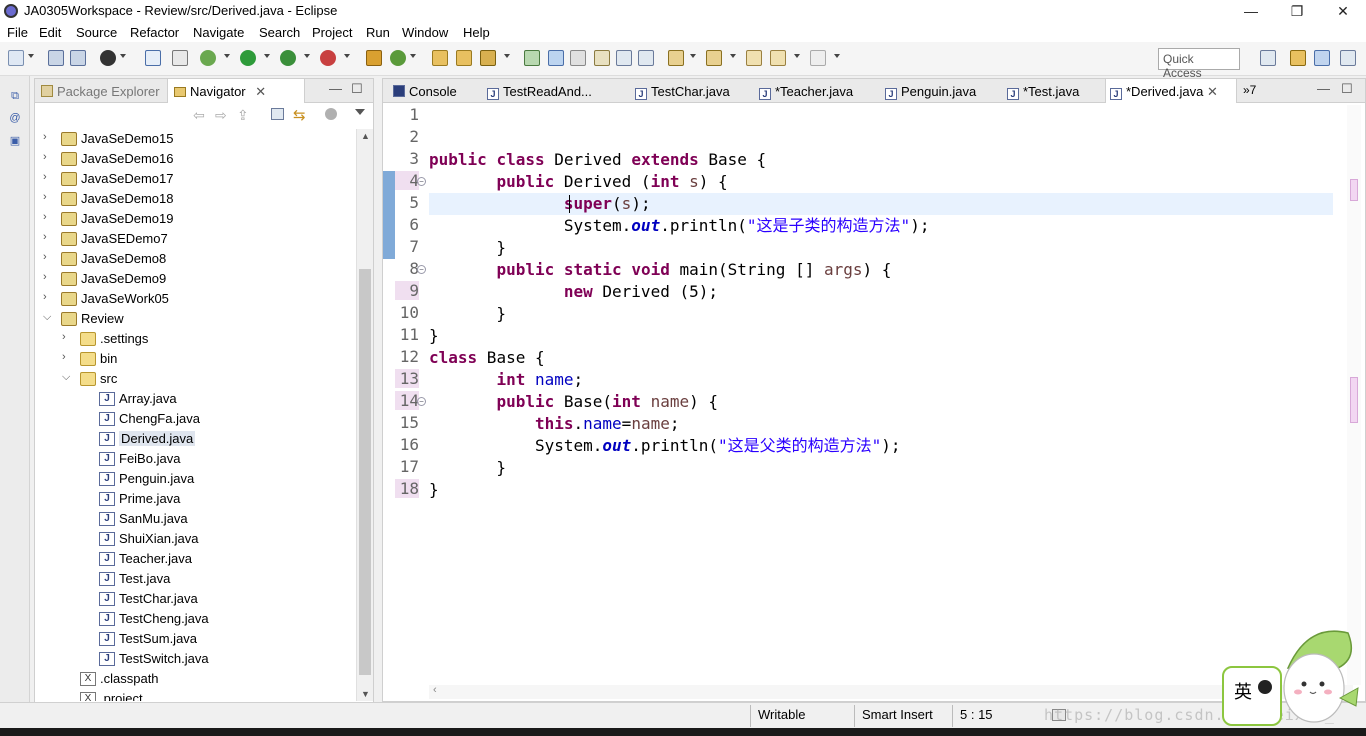 The width and height of the screenshot is (1366, 736). Describe the element at coordinates (692, 91) in the screenshot. I see `editor-tab: J TestChar.java` at that location.